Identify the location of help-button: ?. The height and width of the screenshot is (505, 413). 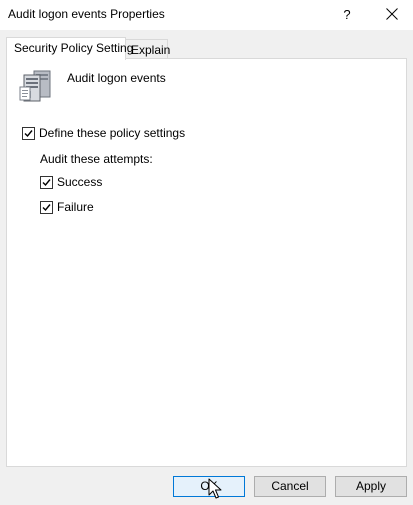
(347, 15).